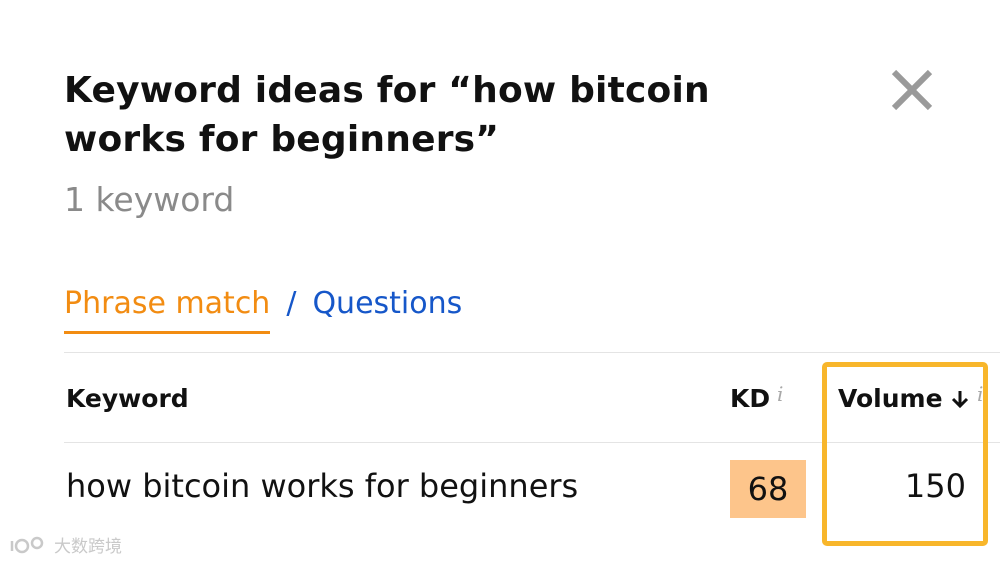 The image size is (1000, 564). I want to click on watermark-logo-icon, so click(27, 544).